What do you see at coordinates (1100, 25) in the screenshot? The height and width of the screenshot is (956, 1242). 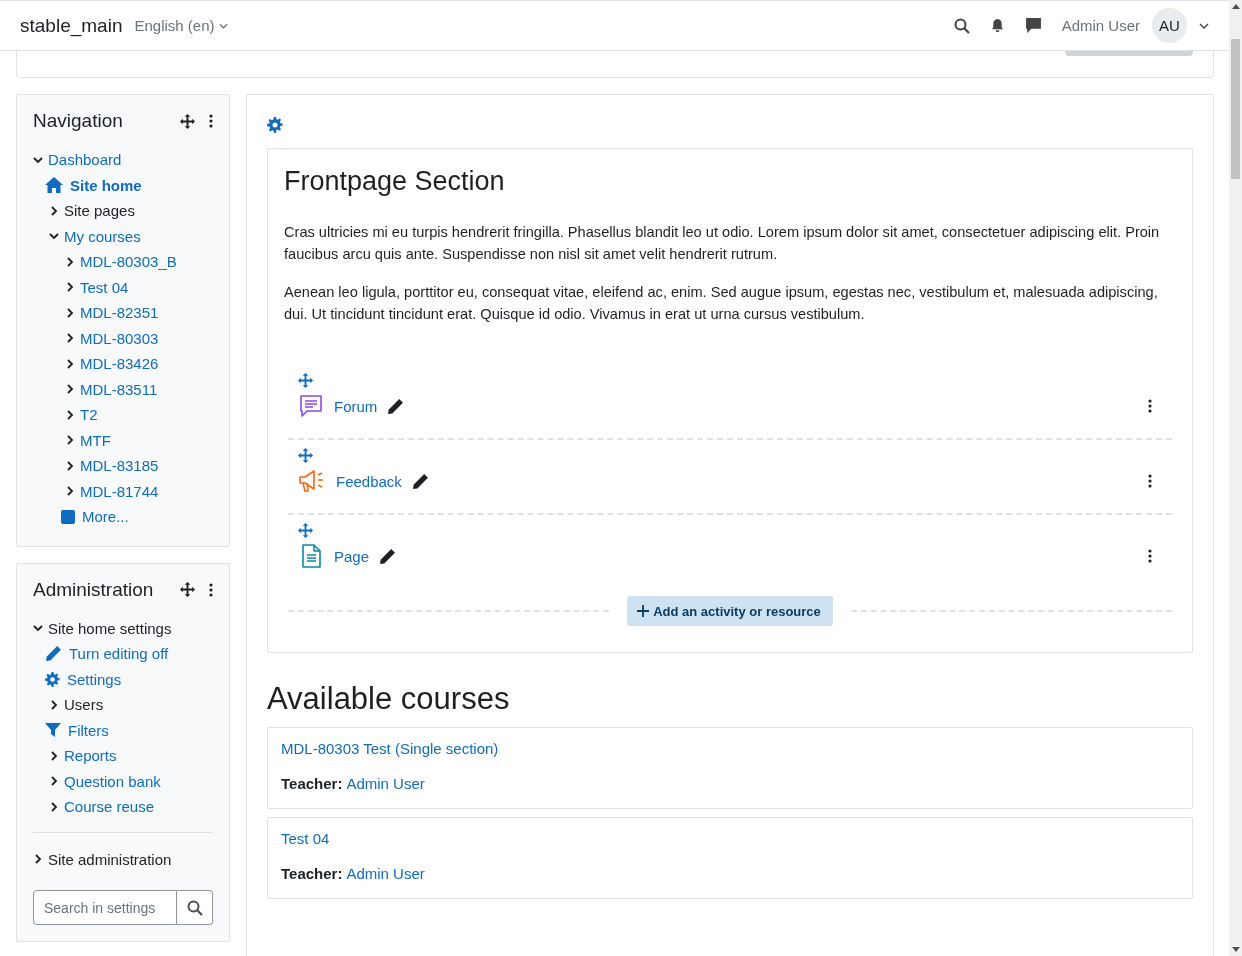 I see `user-name: Admin User` at bounding box center [1100, 25].